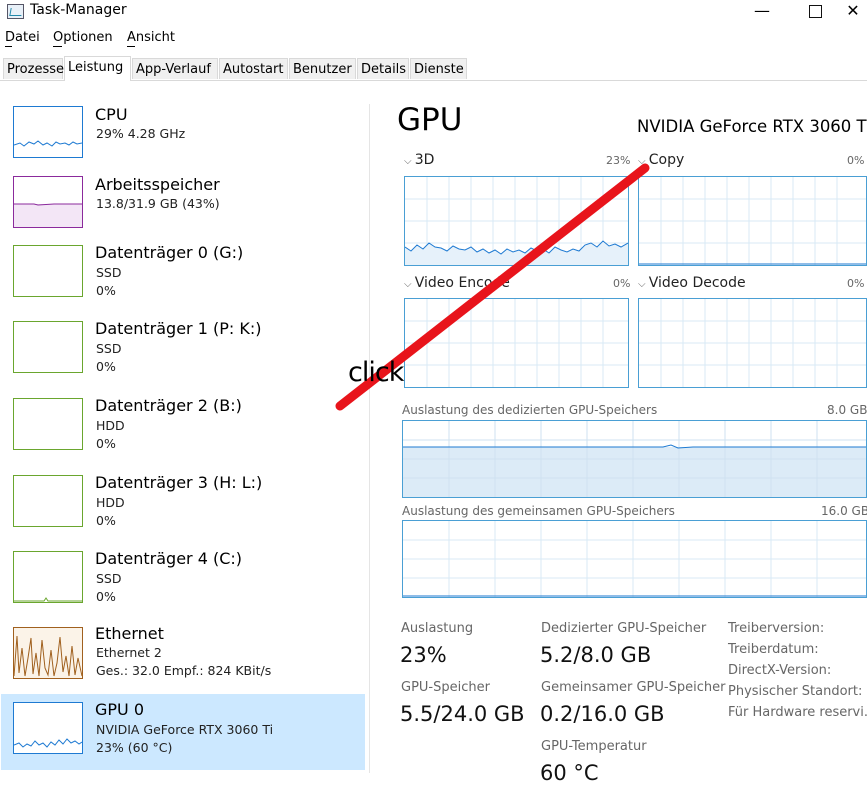  What do you see at coordinates (430, 120) in the screenshot?
I see `page-title: GPU` at bounding box center [430, 120].